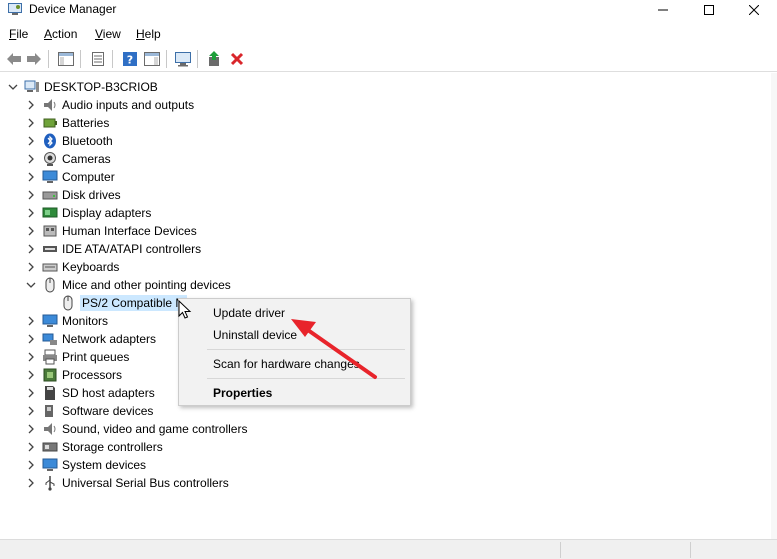 This screenshot has width=777, height=559. Describe the element at coordinates (50, 465) in the screenshot. I see `system-device-icon` at that location.